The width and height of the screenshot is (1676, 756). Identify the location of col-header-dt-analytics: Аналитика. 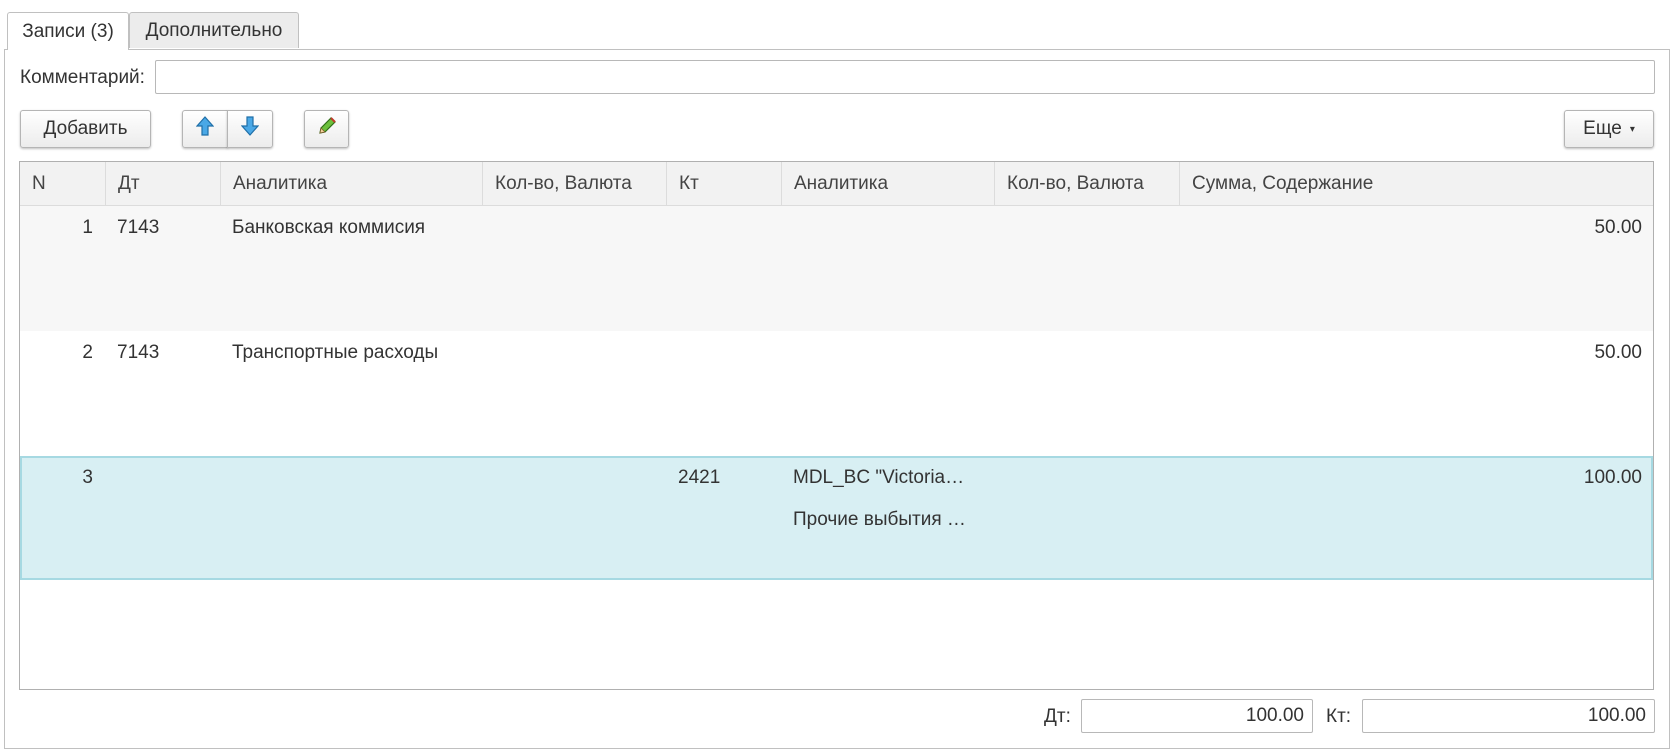
(351, 183).